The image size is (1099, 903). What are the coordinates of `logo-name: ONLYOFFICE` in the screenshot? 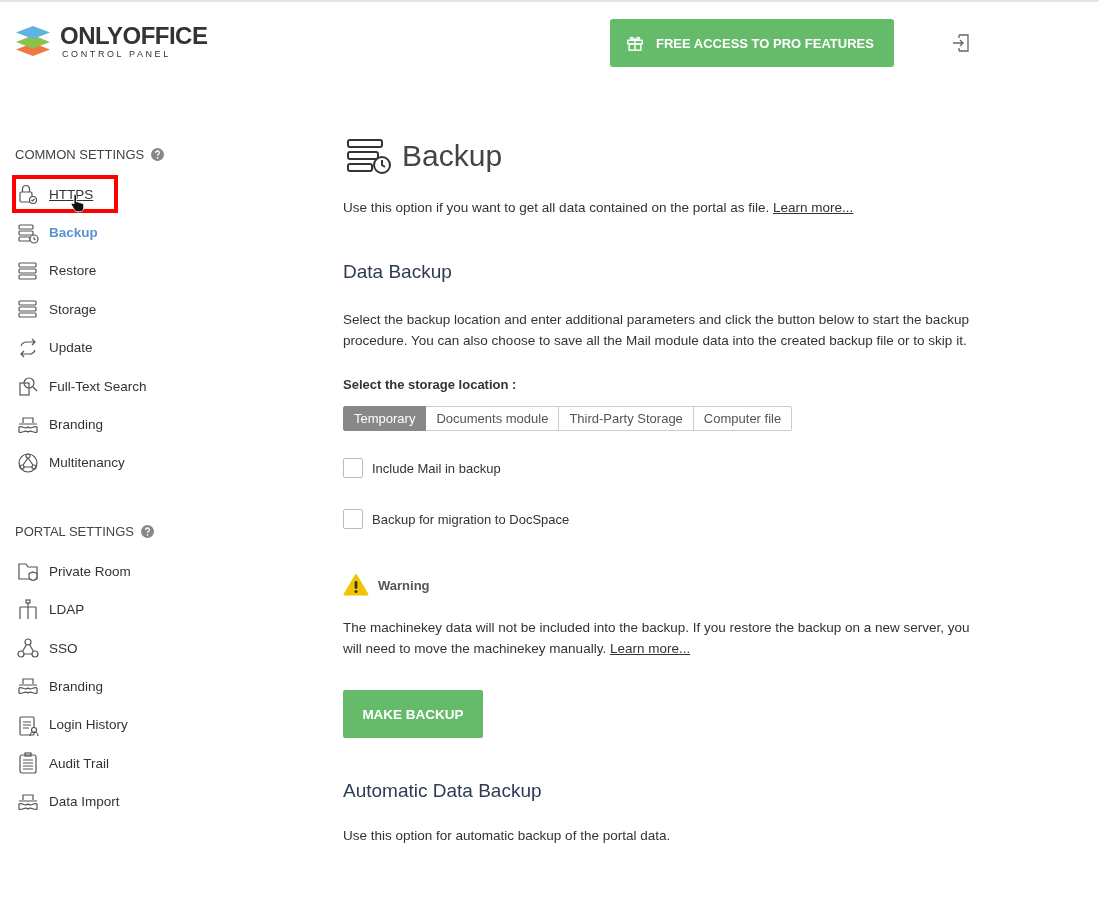 It's located at (134, 36).